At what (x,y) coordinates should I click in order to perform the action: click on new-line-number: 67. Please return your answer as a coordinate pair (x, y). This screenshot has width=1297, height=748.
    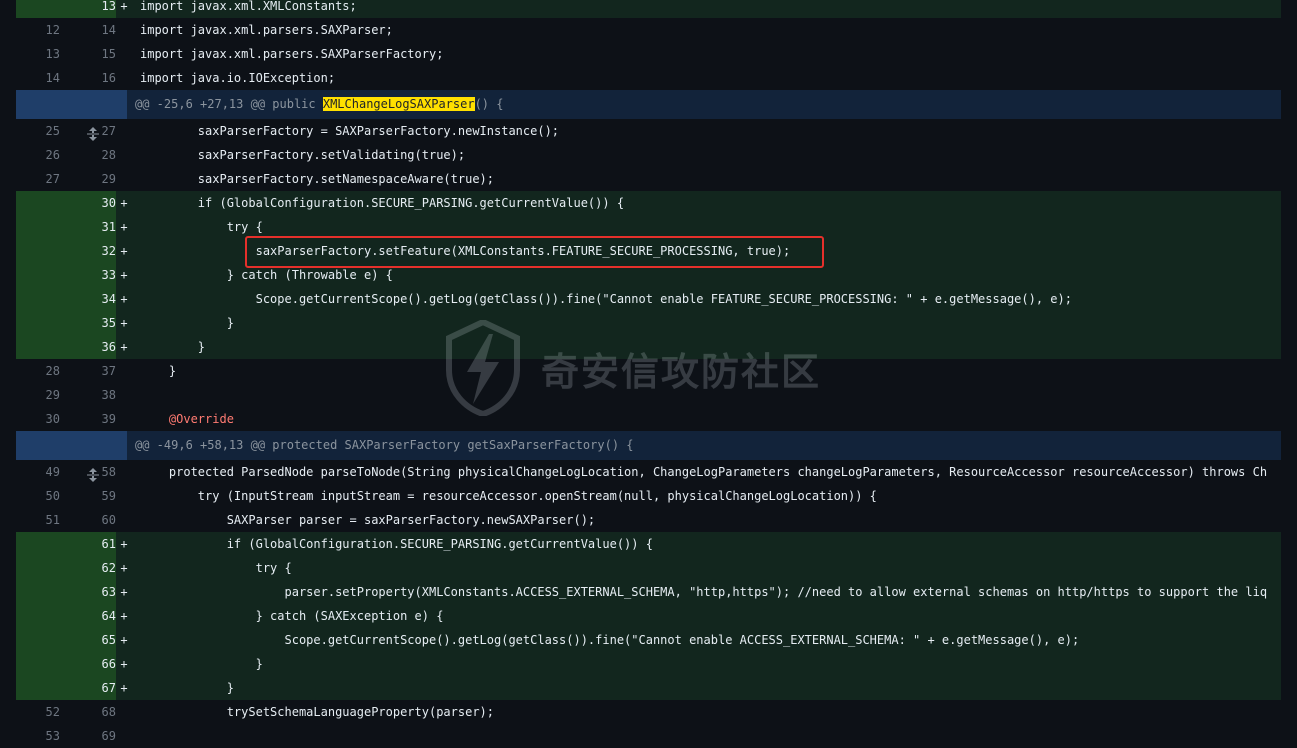
    Looking at the image, I should click on (88, 688).